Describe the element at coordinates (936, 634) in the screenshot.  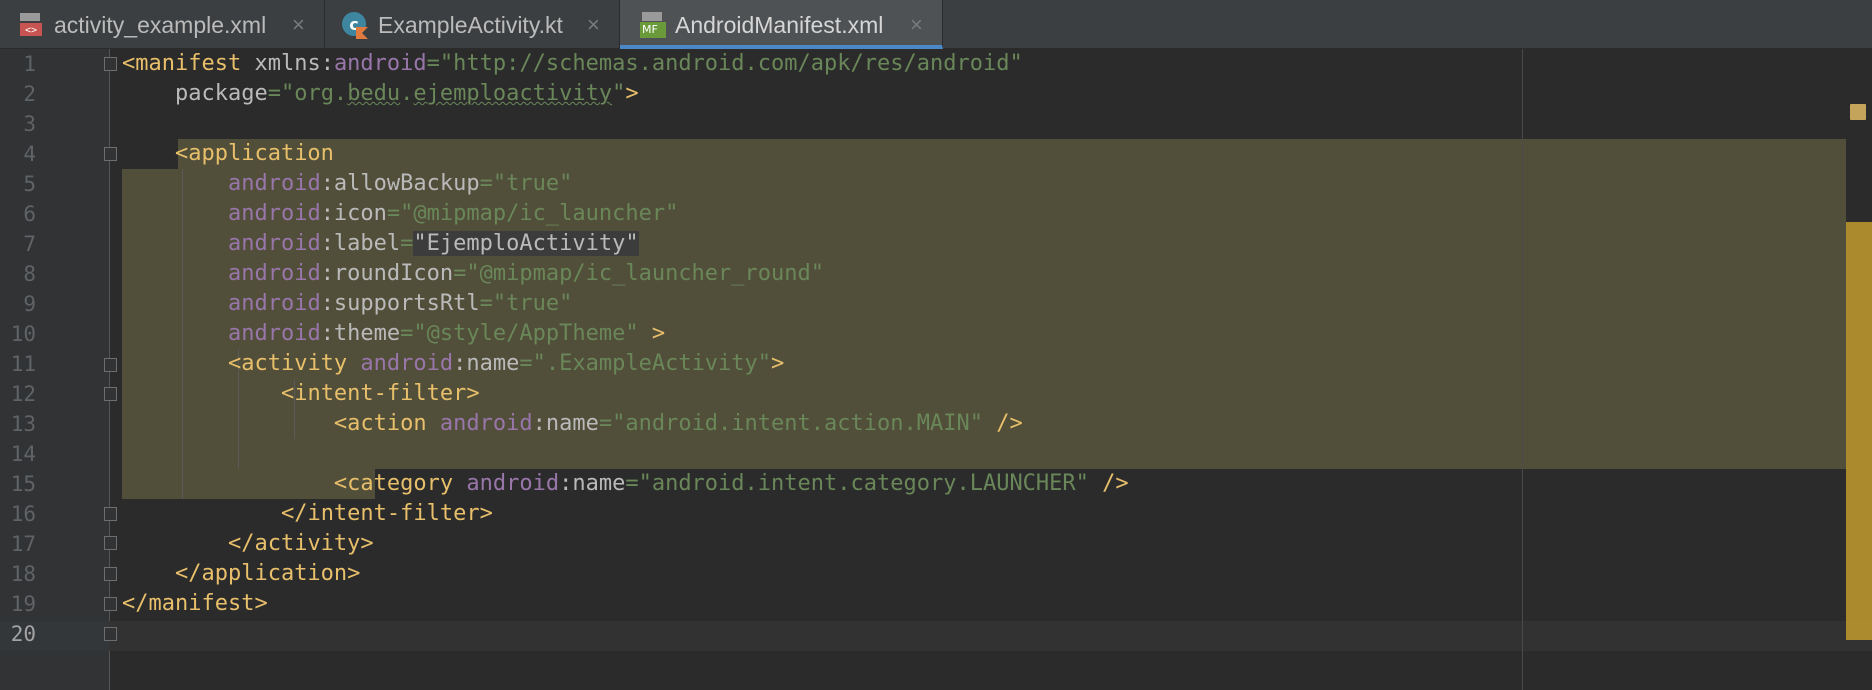
I see `code-line: 20` at that location.